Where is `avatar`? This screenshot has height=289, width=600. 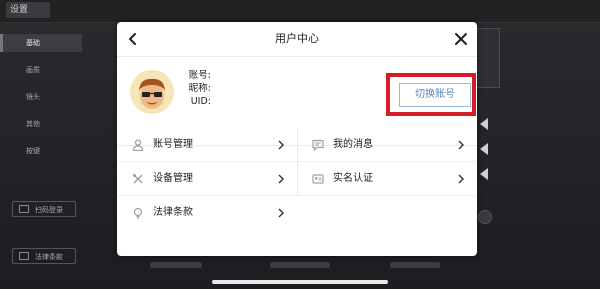 avatar is located at coordinates (152, 92).